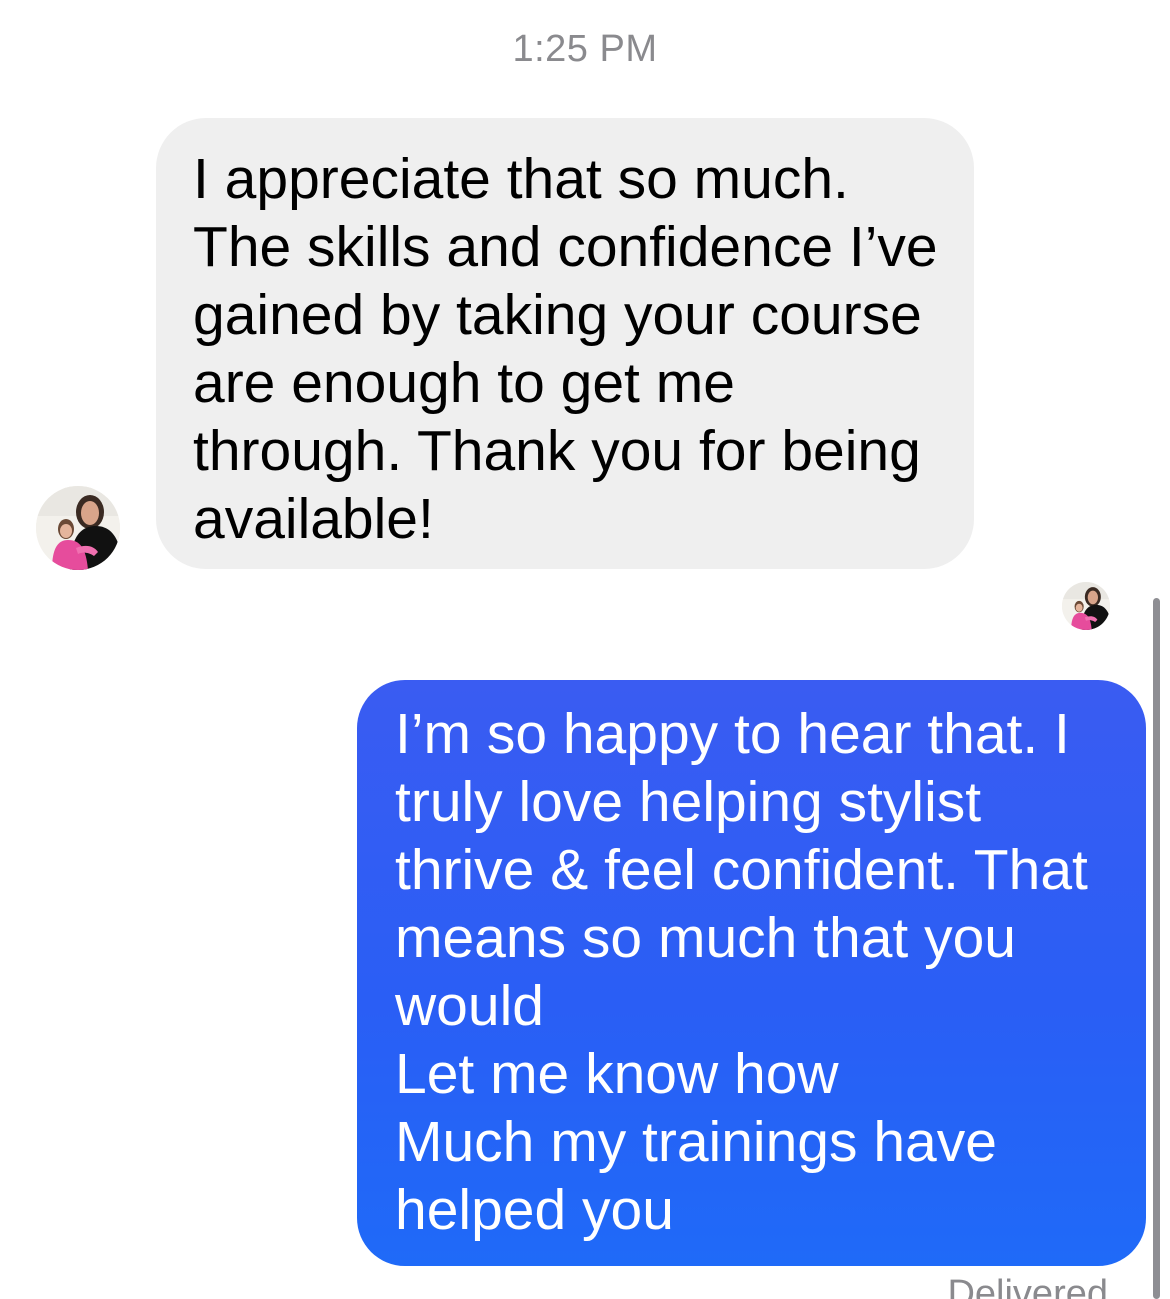 Image resolution: width=1170 pixels, height=1299 pixels. What do you see at coordinates (1086, 606) in the screenshot?
I see `read-receipt-avatar-icon` at bounding box center [1086, 606].